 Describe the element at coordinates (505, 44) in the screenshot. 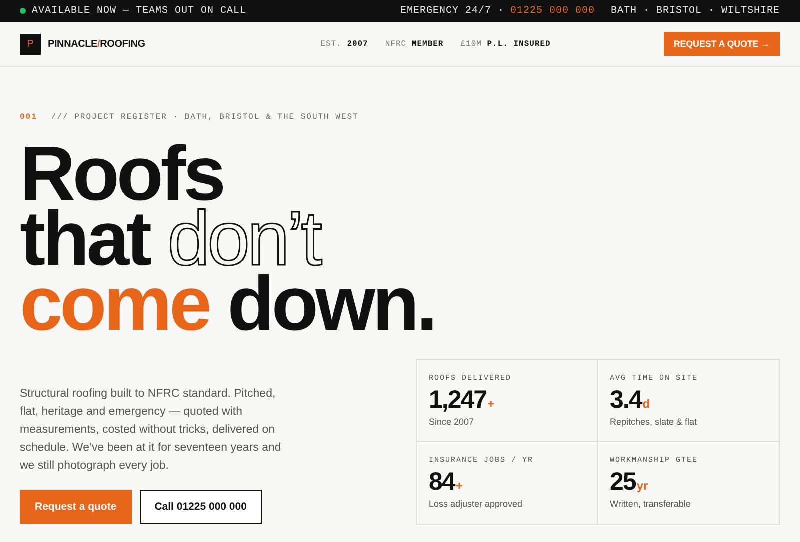

I see `credential-text: £10M P.L. INSURED` at that location.